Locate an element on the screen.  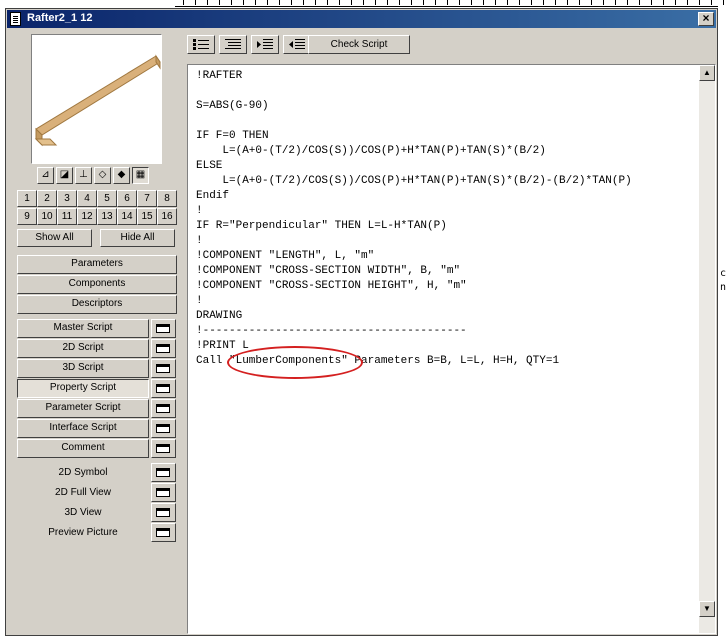
master-script-window-button is located at coordinates (163, 328).